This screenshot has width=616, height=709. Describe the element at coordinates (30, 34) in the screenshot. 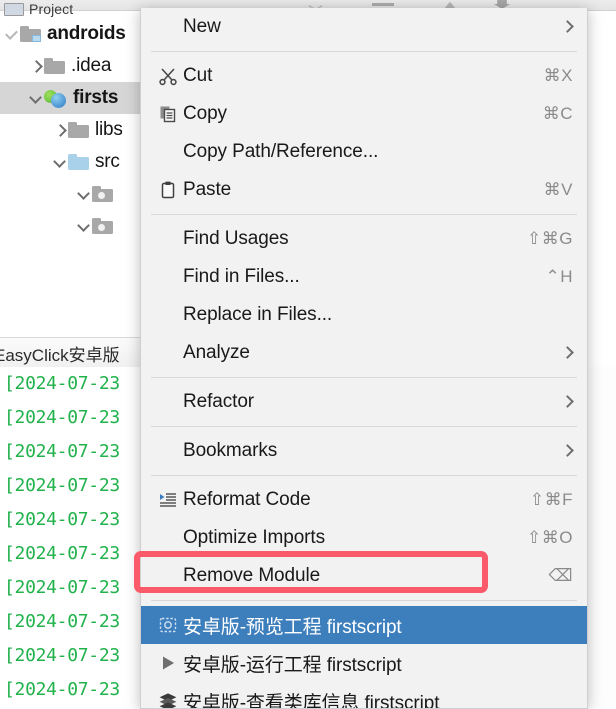

I see `folder-module-icon` at that location.